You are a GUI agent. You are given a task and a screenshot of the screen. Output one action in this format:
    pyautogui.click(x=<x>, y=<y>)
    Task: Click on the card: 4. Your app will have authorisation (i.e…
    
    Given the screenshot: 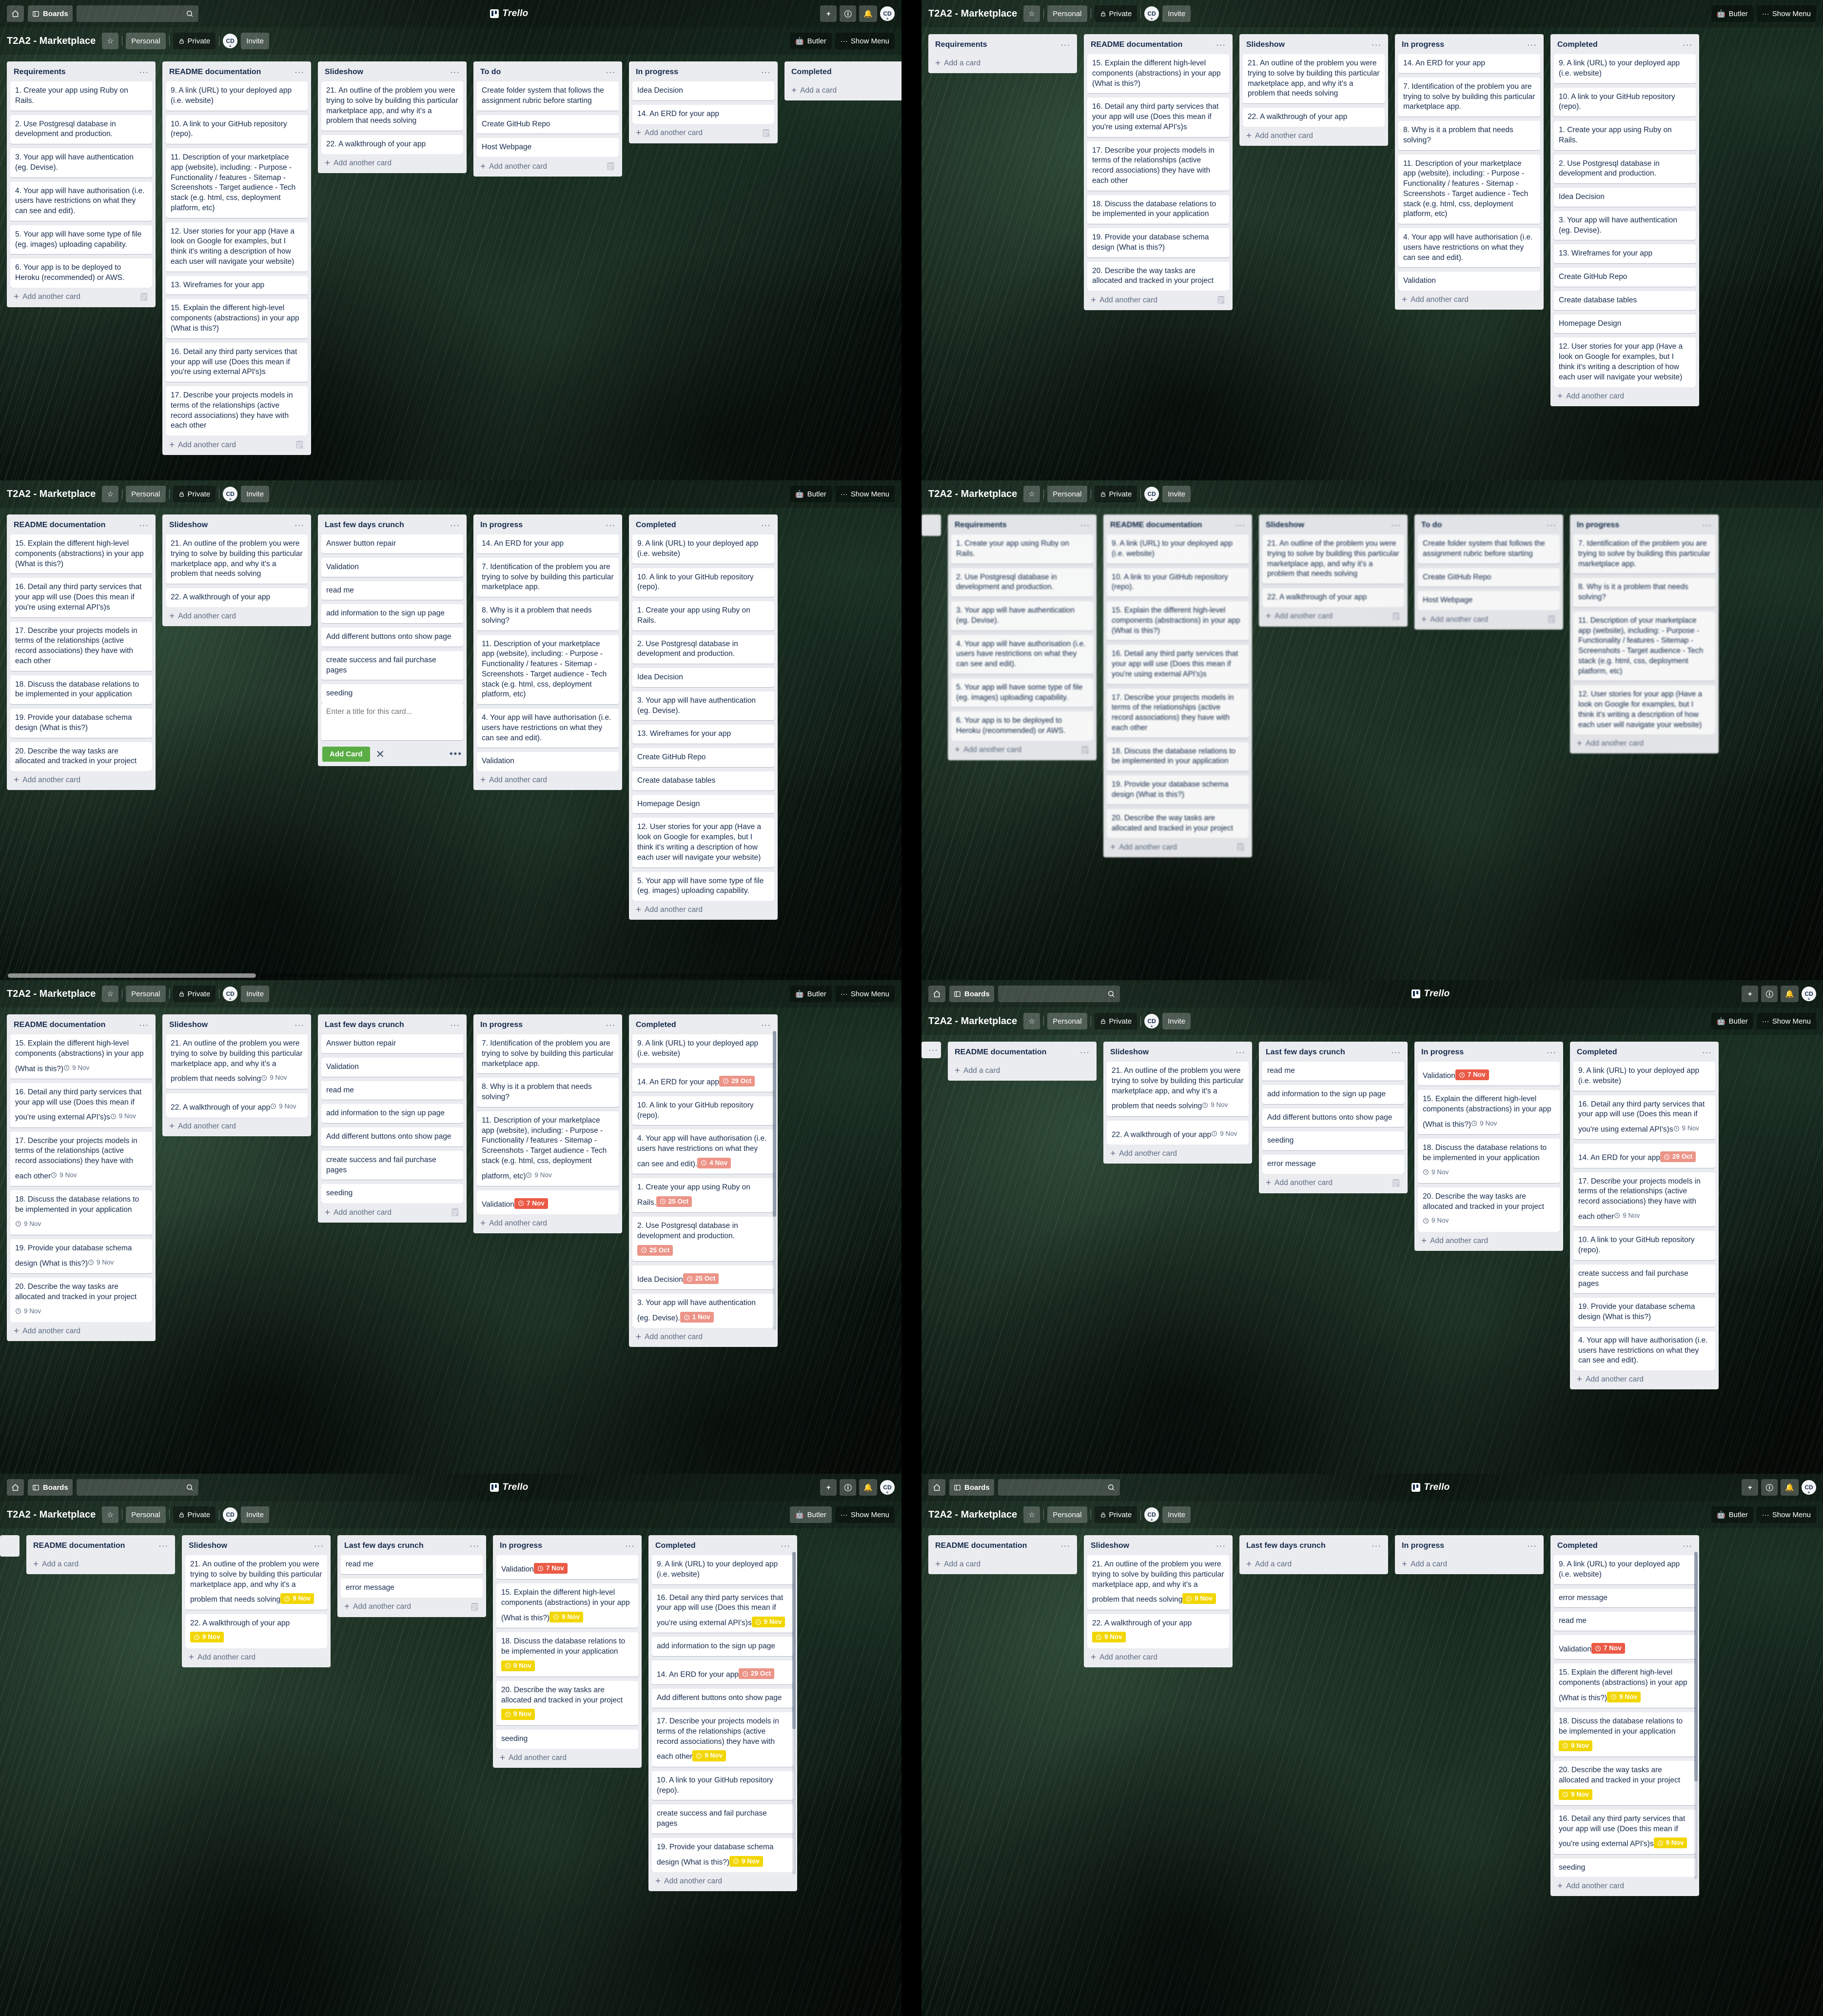 What is the action you would take?
    pyautogui.click(x=1644, y=1351)
    